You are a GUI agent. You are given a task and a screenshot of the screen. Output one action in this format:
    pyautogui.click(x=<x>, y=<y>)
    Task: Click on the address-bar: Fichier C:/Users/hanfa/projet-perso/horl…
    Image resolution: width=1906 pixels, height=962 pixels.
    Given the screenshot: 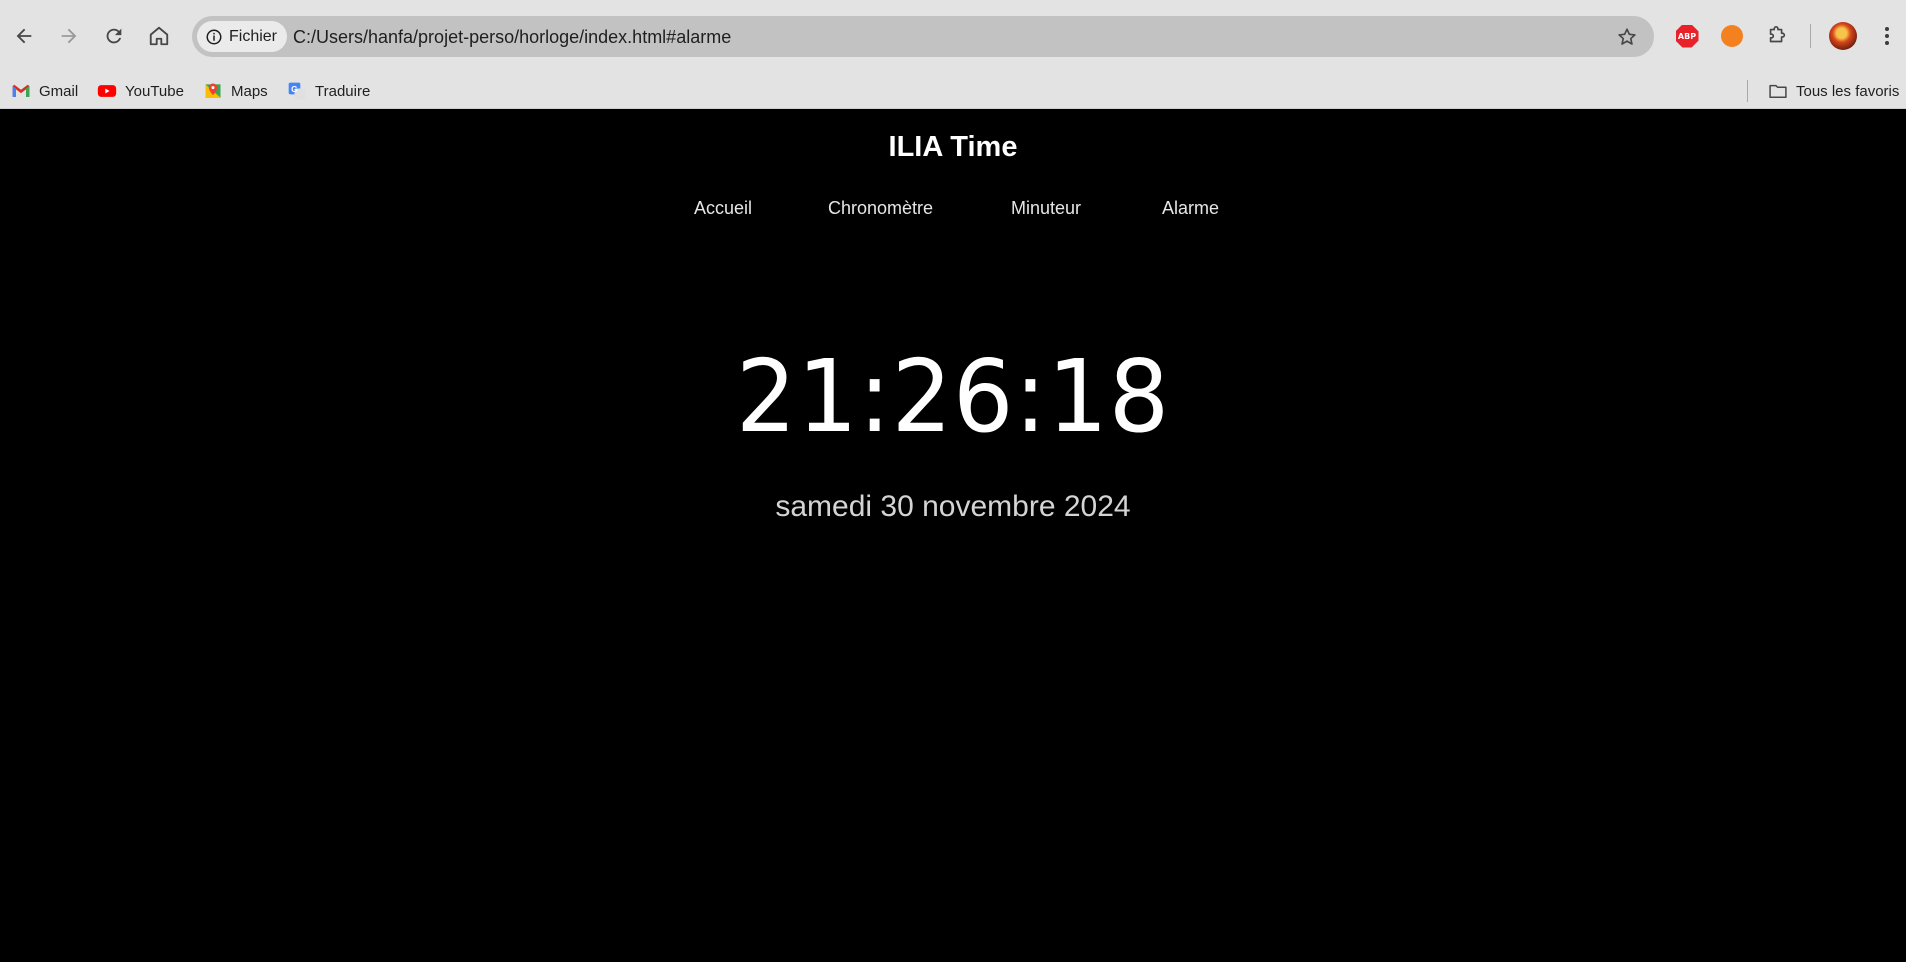 What is the action you would take?
    pyautogui.click(x=923, y=36)
    